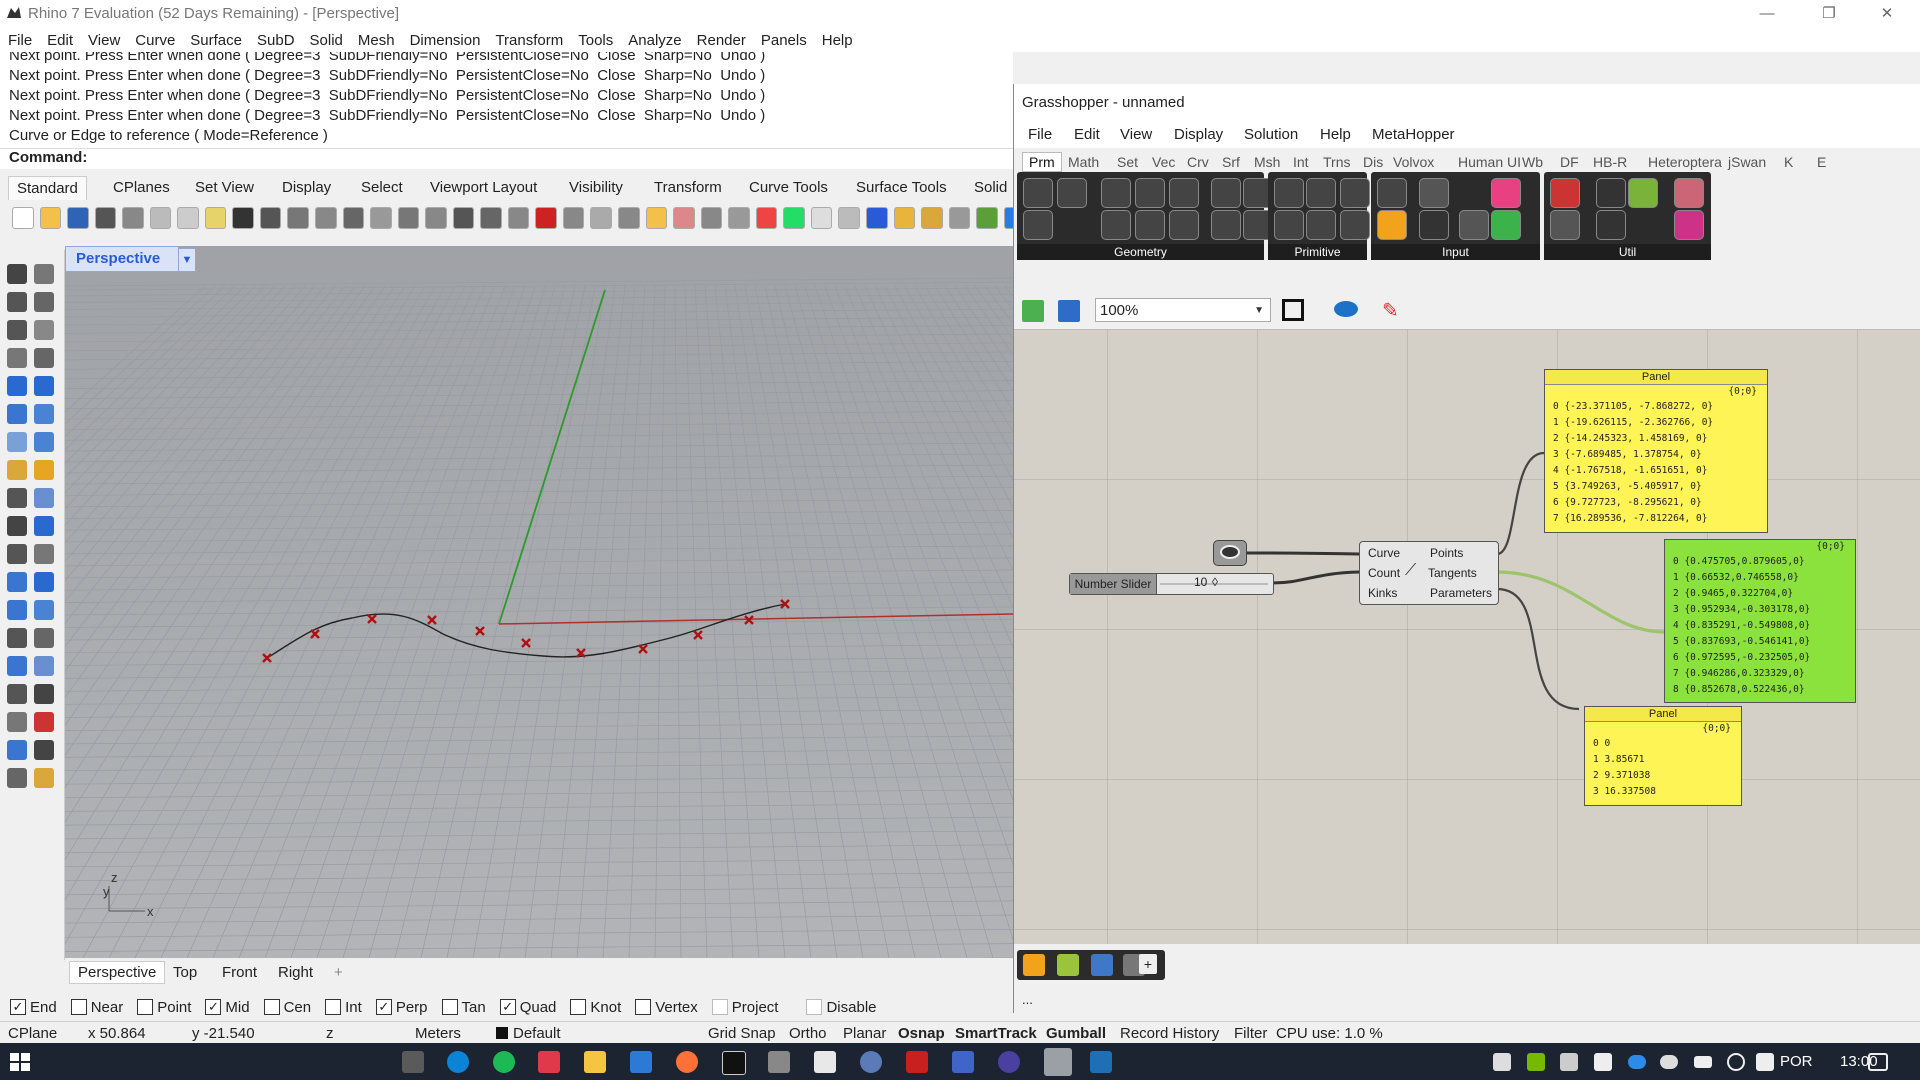 This screenshot has height=1080, width=1920. I want to click on status-filter: Filter, so click(1250, 1033).